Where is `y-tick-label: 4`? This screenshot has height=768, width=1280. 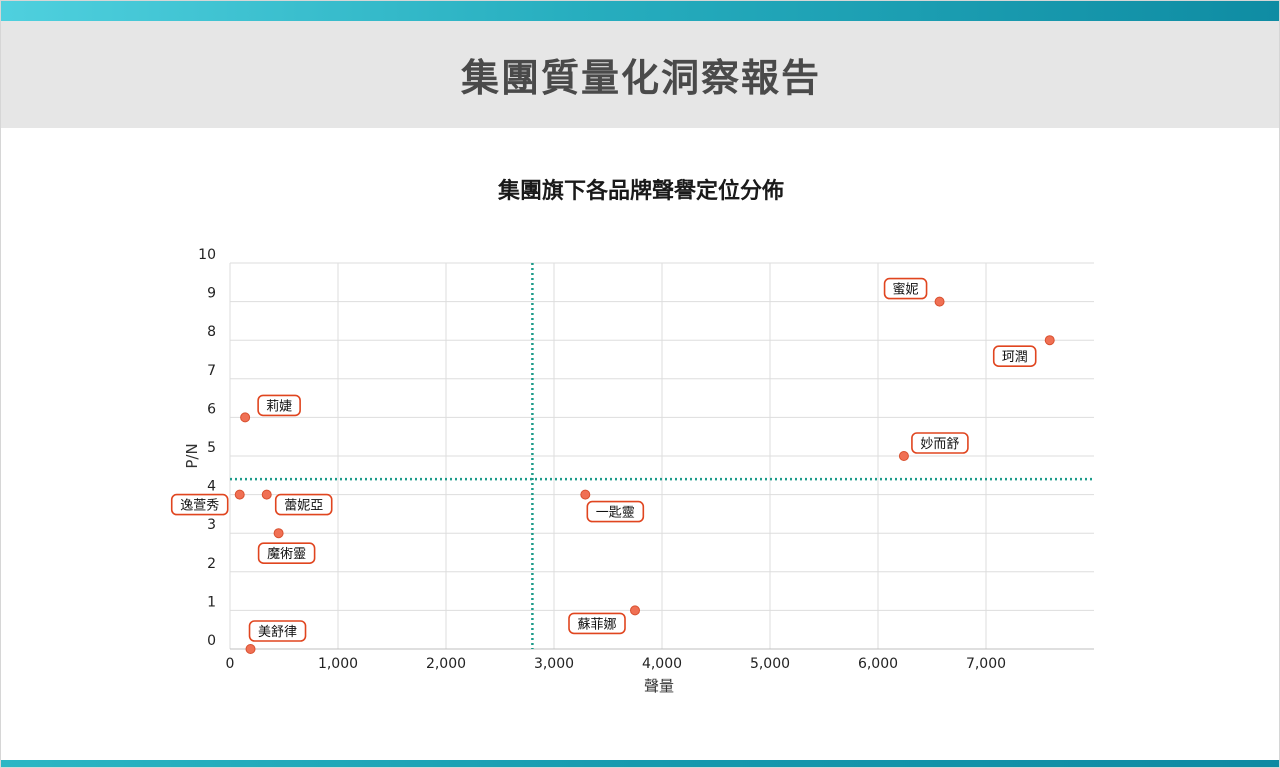
y-tick-label: 4 is located at coordinates (211, 487).